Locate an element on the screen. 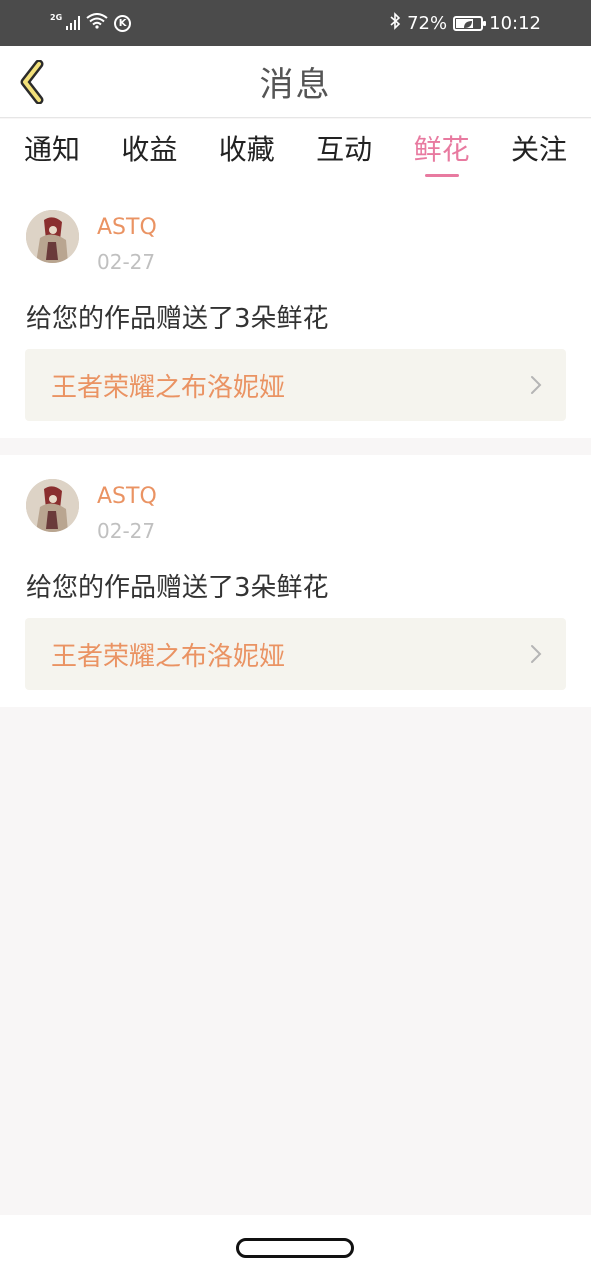  battery-percent: 72% is located at coordinates (427, 23).